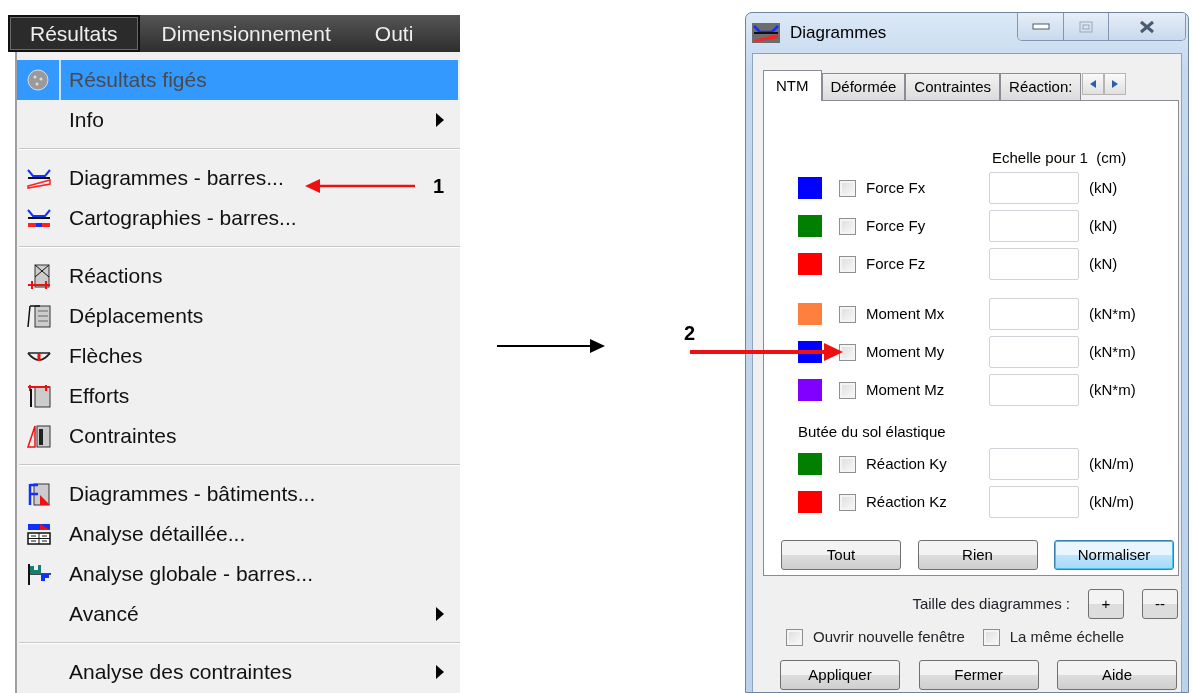 The image size is (1193, 693). I want to click on minimize-icon, so click(1040, 26).